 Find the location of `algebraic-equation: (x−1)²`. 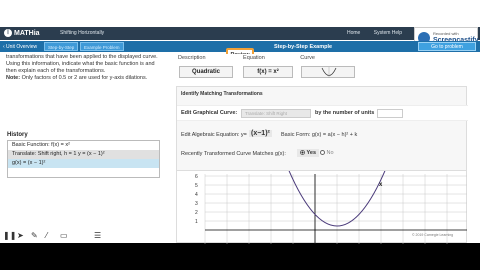

algebraic-equation: (x−1)² is located at coordinates (260, 133).